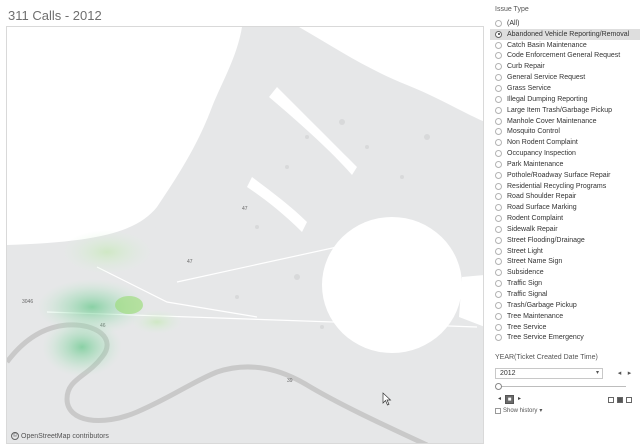 The width and height of the screenshot is (640, 448). I want to click on chevron-down-icon: ▾, so click(541, 411).